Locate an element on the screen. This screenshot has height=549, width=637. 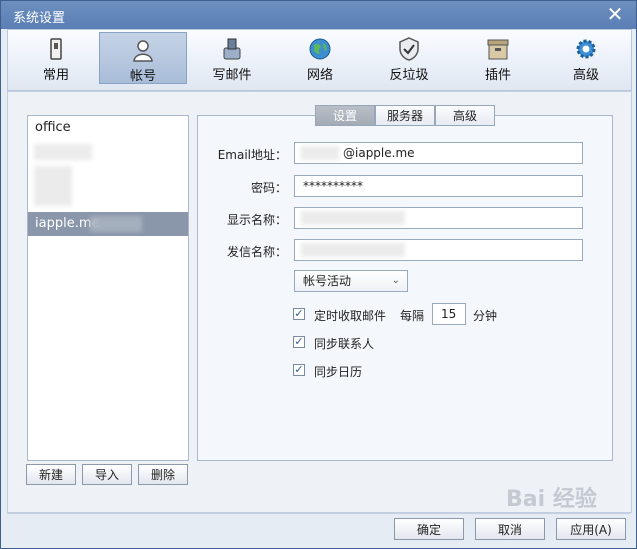
toolbar-label: 插件 is located at coordinates (497, 75).